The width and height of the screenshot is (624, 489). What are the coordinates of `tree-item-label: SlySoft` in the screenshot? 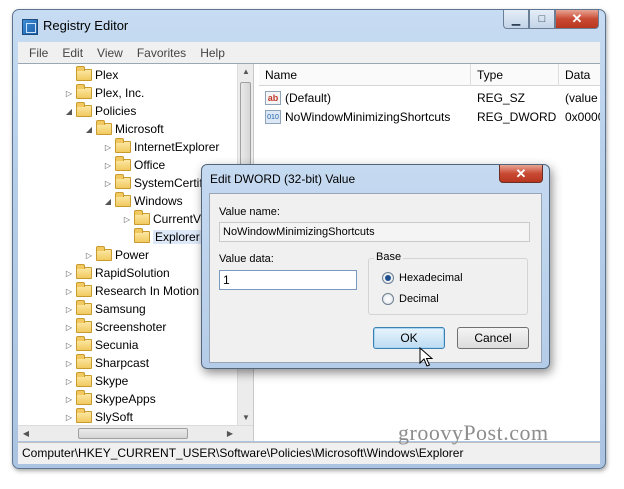 It's located at (114, 417).